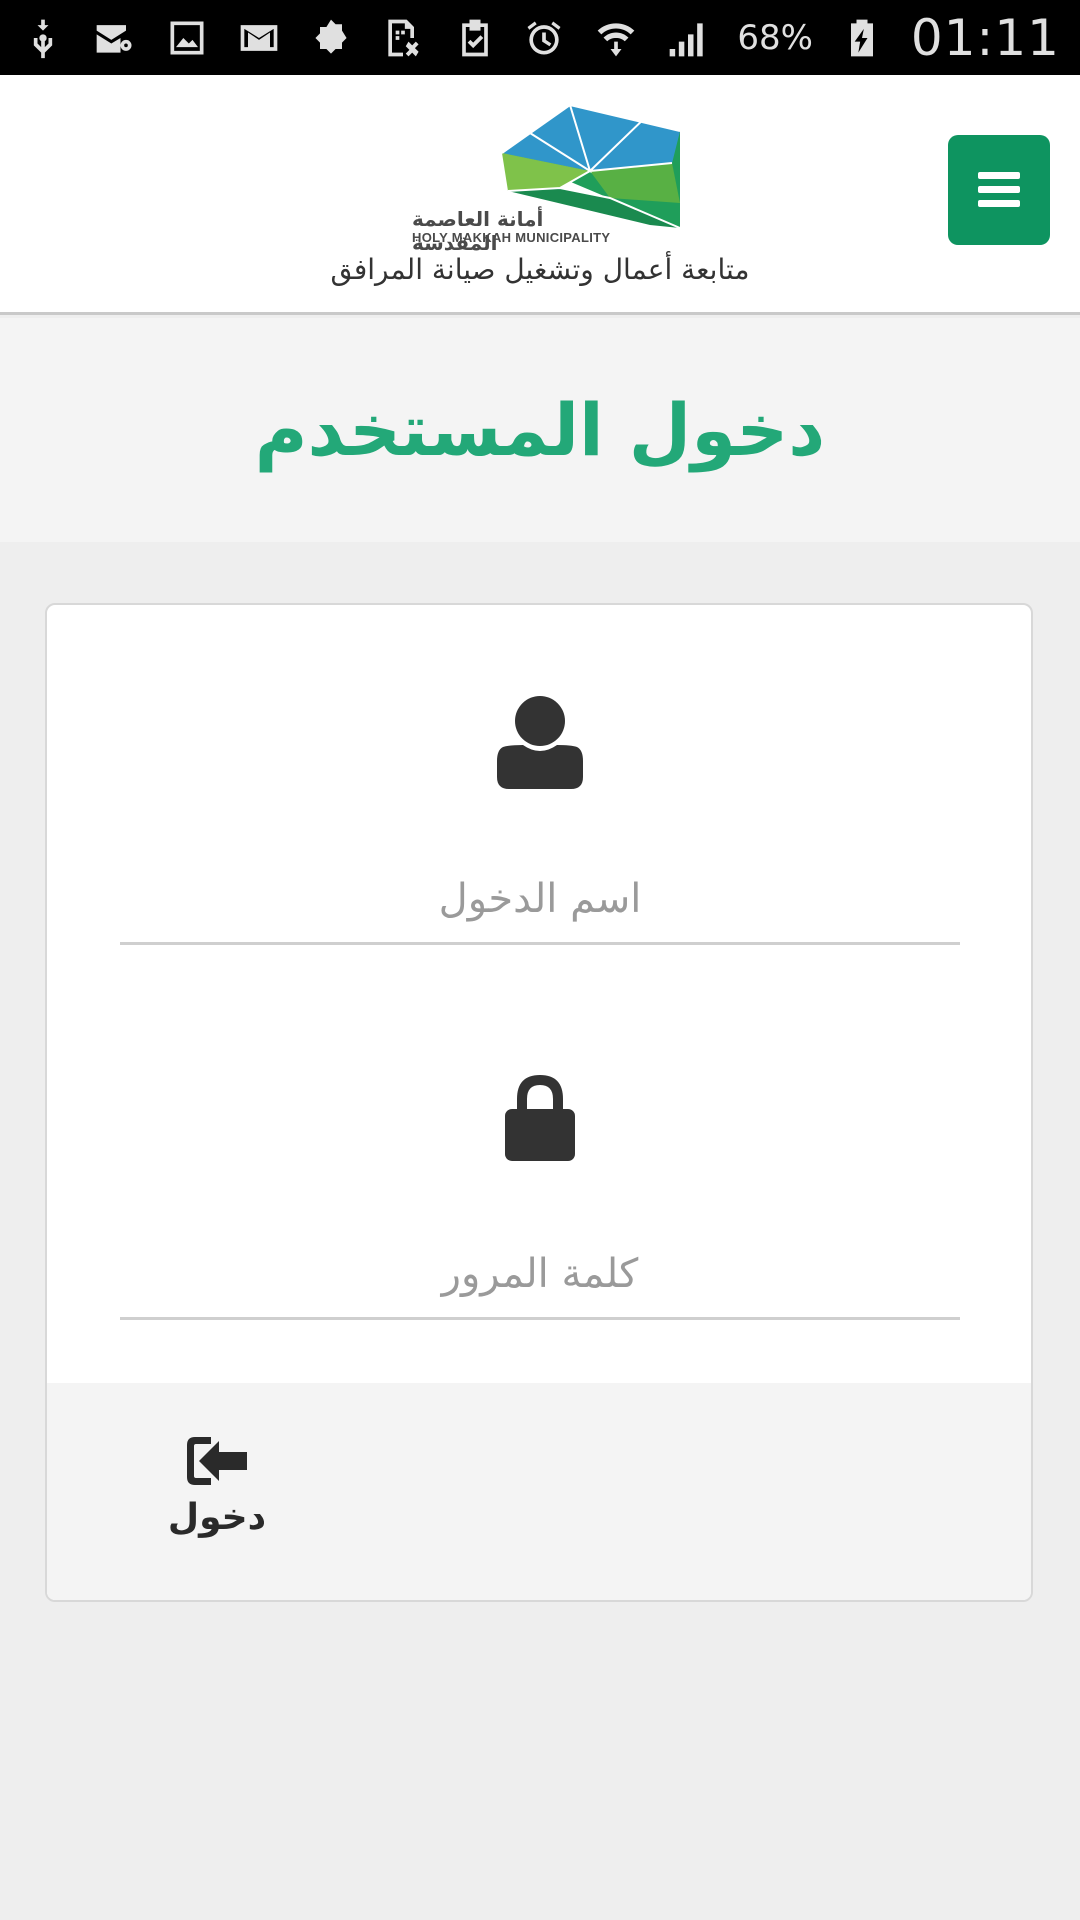  I want to click on status-bar-right: 68% 01:11, so click(790, 38).